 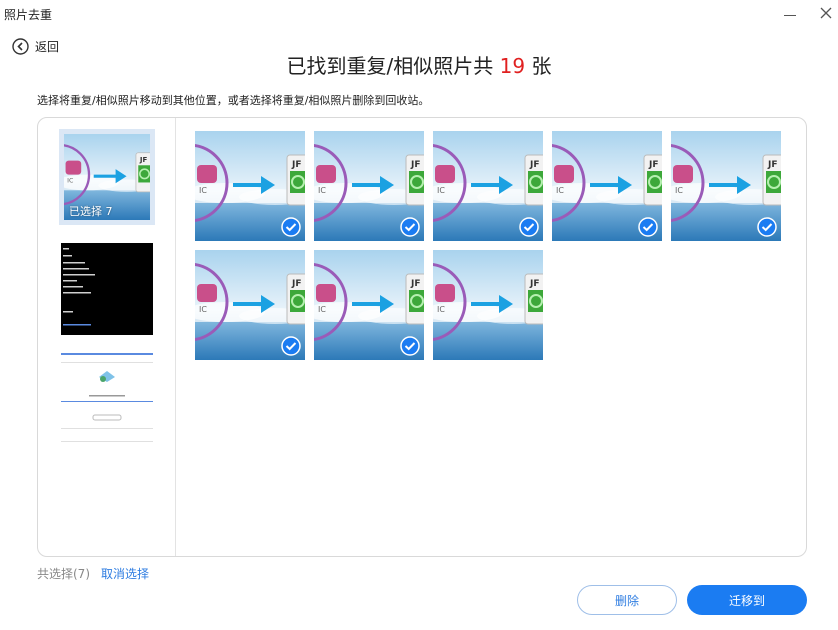 What do you see at coordinates (790, 13) in the screenshot?
I see `minimize-icon` at bounding box center [790, 13].